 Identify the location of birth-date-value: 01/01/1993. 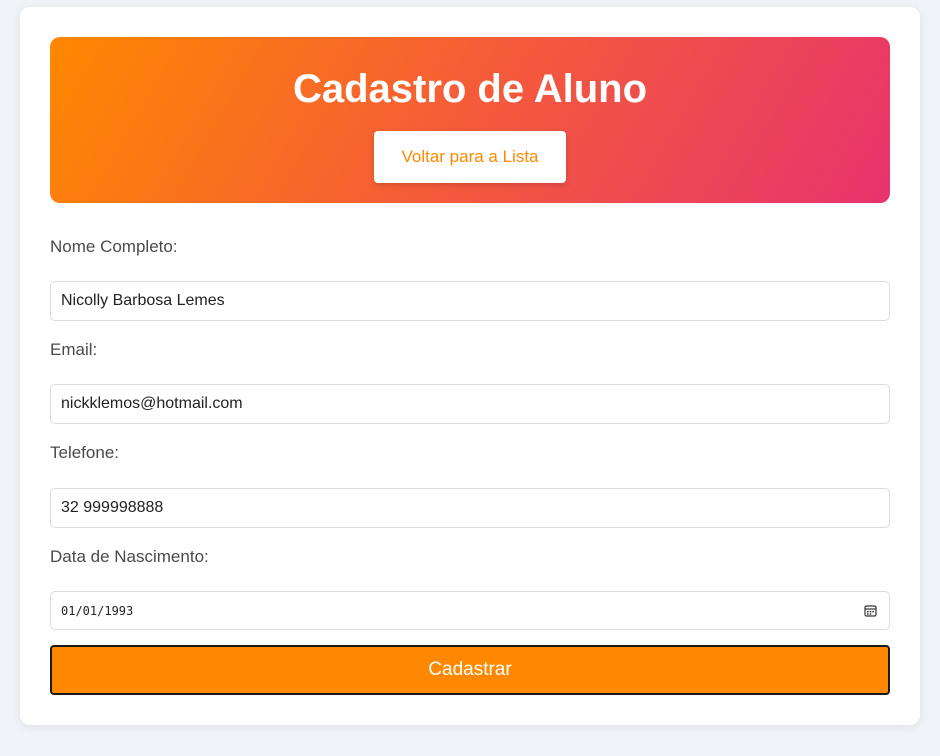
(97, 610).